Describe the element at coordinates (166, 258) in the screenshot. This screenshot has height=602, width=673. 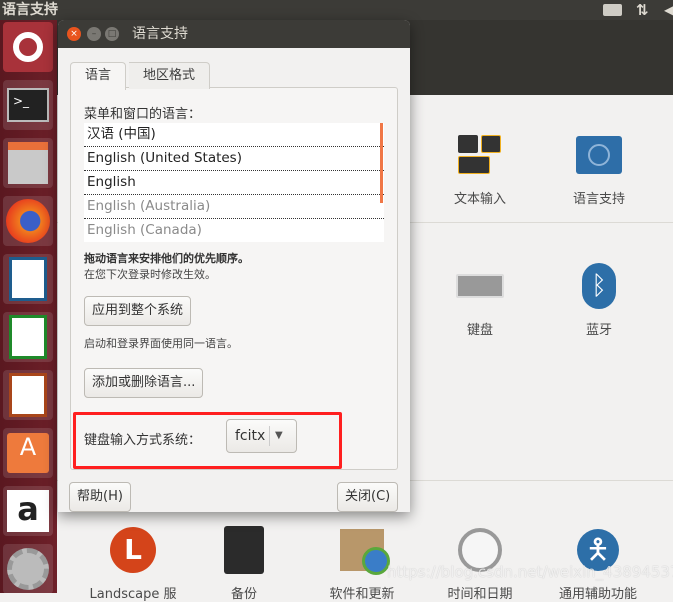
I see `drag-hint: 拖动语言来安排他们的优先顺序。` at that location.